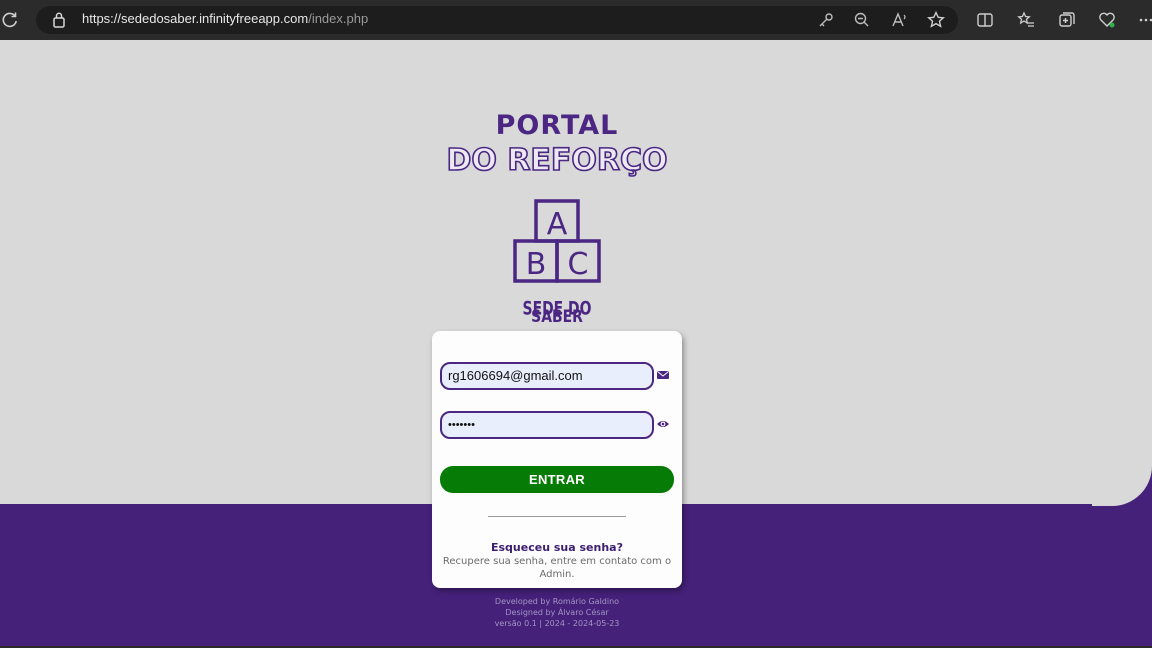 Image resolution: width=1152 pixels, height=648 pixels. Describe the element at coordinates (900, 20) in the screenshot. I see `read-aloud-icon` at that location.